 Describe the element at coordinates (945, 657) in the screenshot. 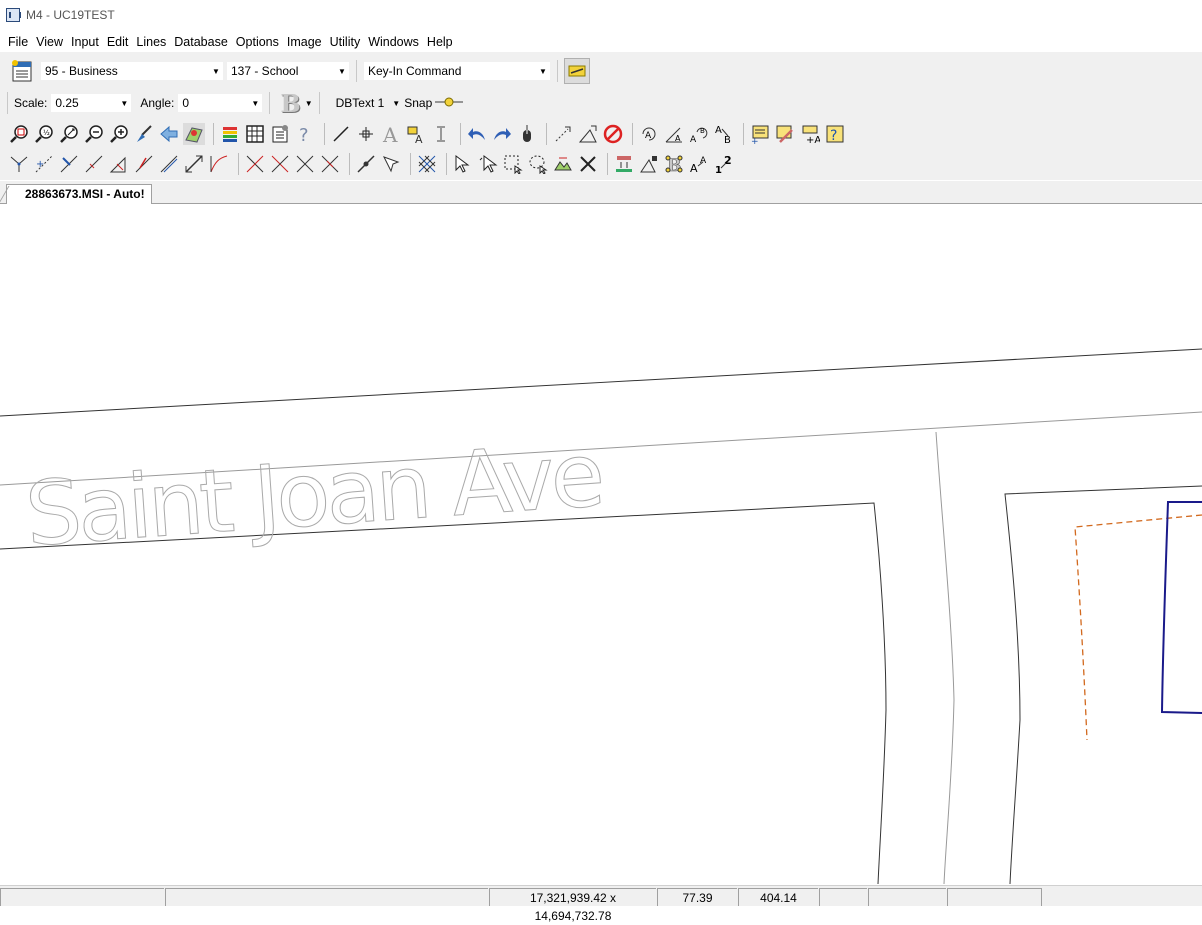

I see `side-street-centerline` at that location.